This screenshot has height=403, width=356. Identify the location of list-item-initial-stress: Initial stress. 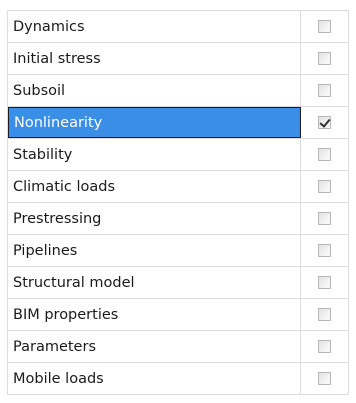
(178, 59).